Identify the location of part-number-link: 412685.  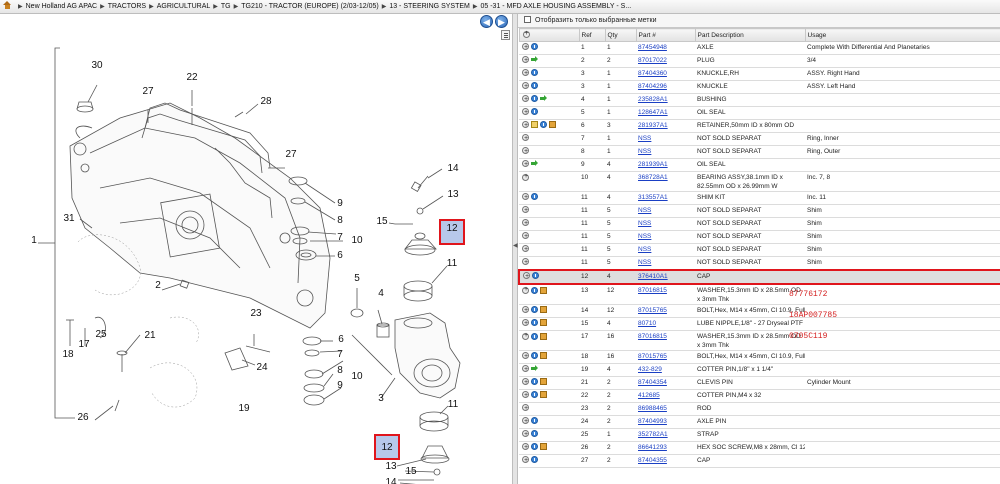
(649, 395).